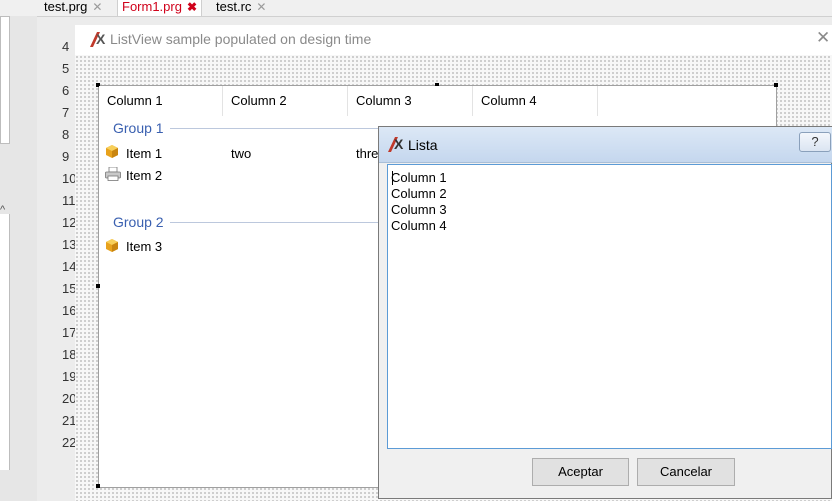 The height and width of the screenshot is (501, 832). What do you see at coordinates (241, 39) in the screenshot?
I see `form-title: ListView sample populated on design time` at bounding box center [241, 39].